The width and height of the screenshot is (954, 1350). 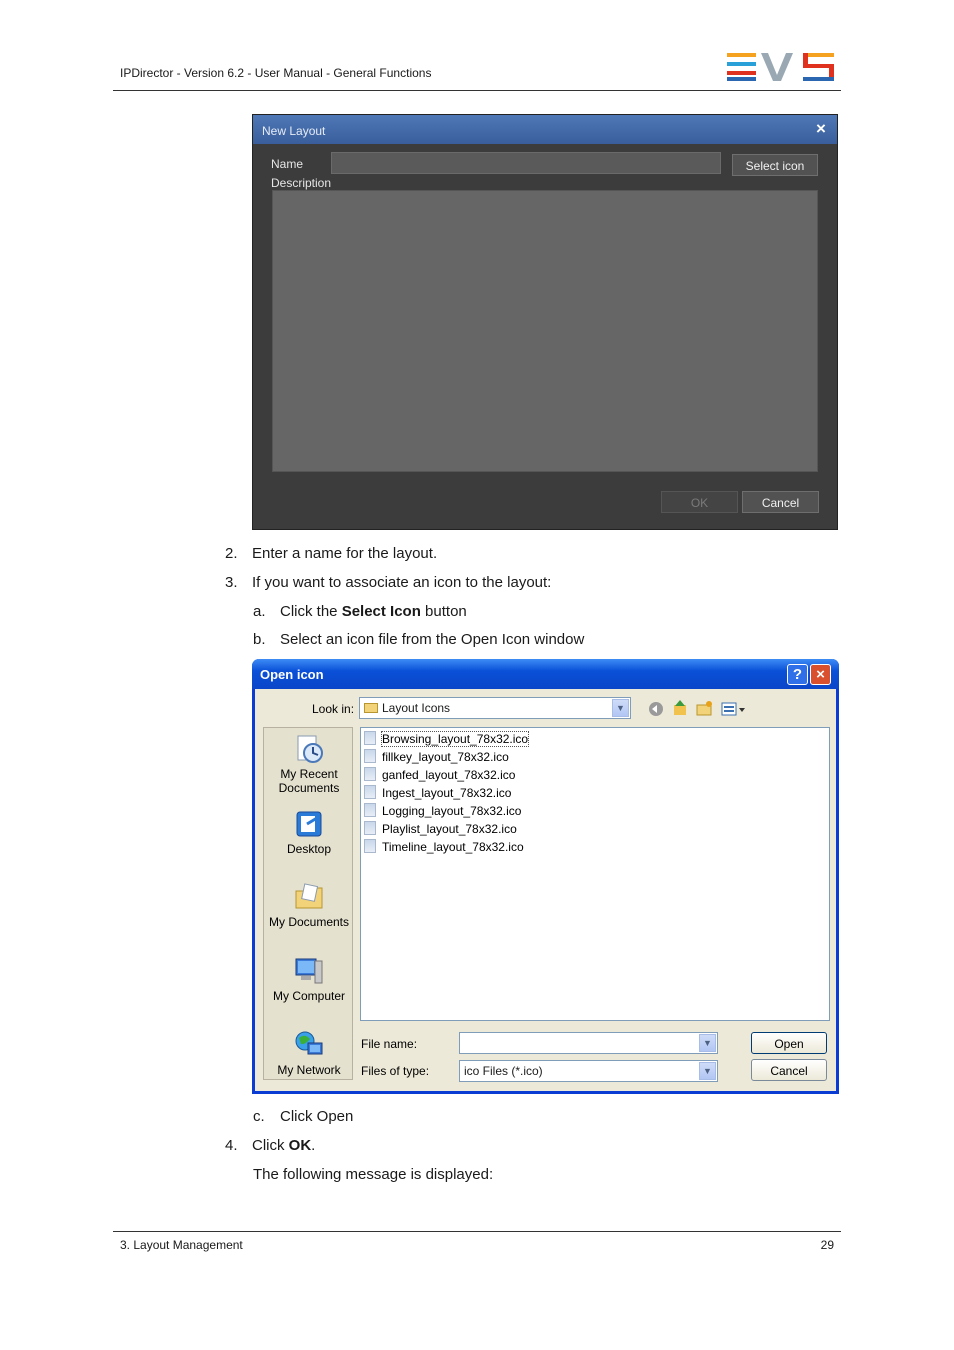 I want to click on description-textarea, so click(x=545, y=331).